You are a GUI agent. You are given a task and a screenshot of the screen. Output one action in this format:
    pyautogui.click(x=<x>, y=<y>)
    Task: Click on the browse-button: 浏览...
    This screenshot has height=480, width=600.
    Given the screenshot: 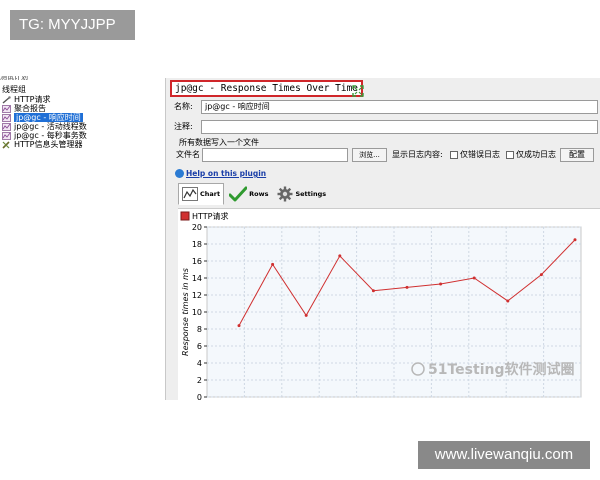 What is the action you would take?
    pyautogui.click(x=369, y=155)
    